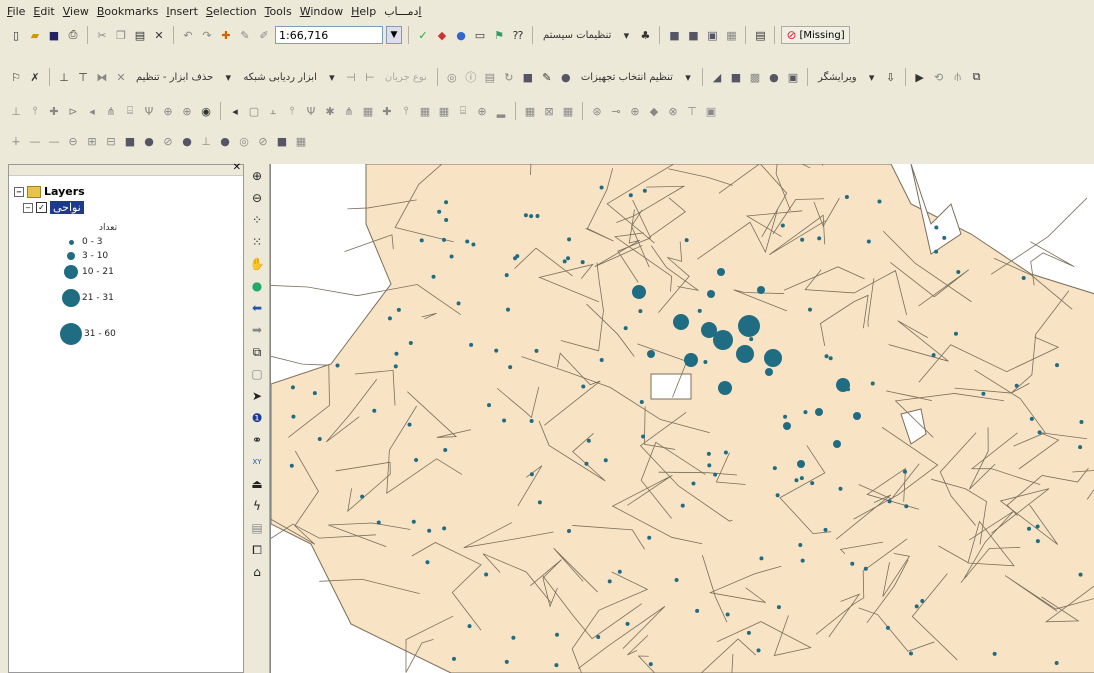 This screenshot has height=673, width=1094. I want to click on symbol-icon-3: —, so click(54, 141).